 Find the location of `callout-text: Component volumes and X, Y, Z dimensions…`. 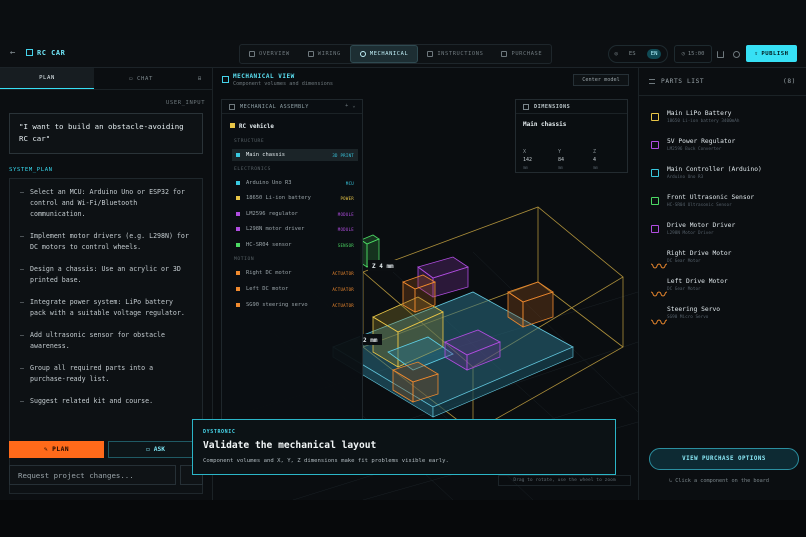

callout-text: Component volumes and X, Y, Z dimensions… is located at coordinates (326, 461).